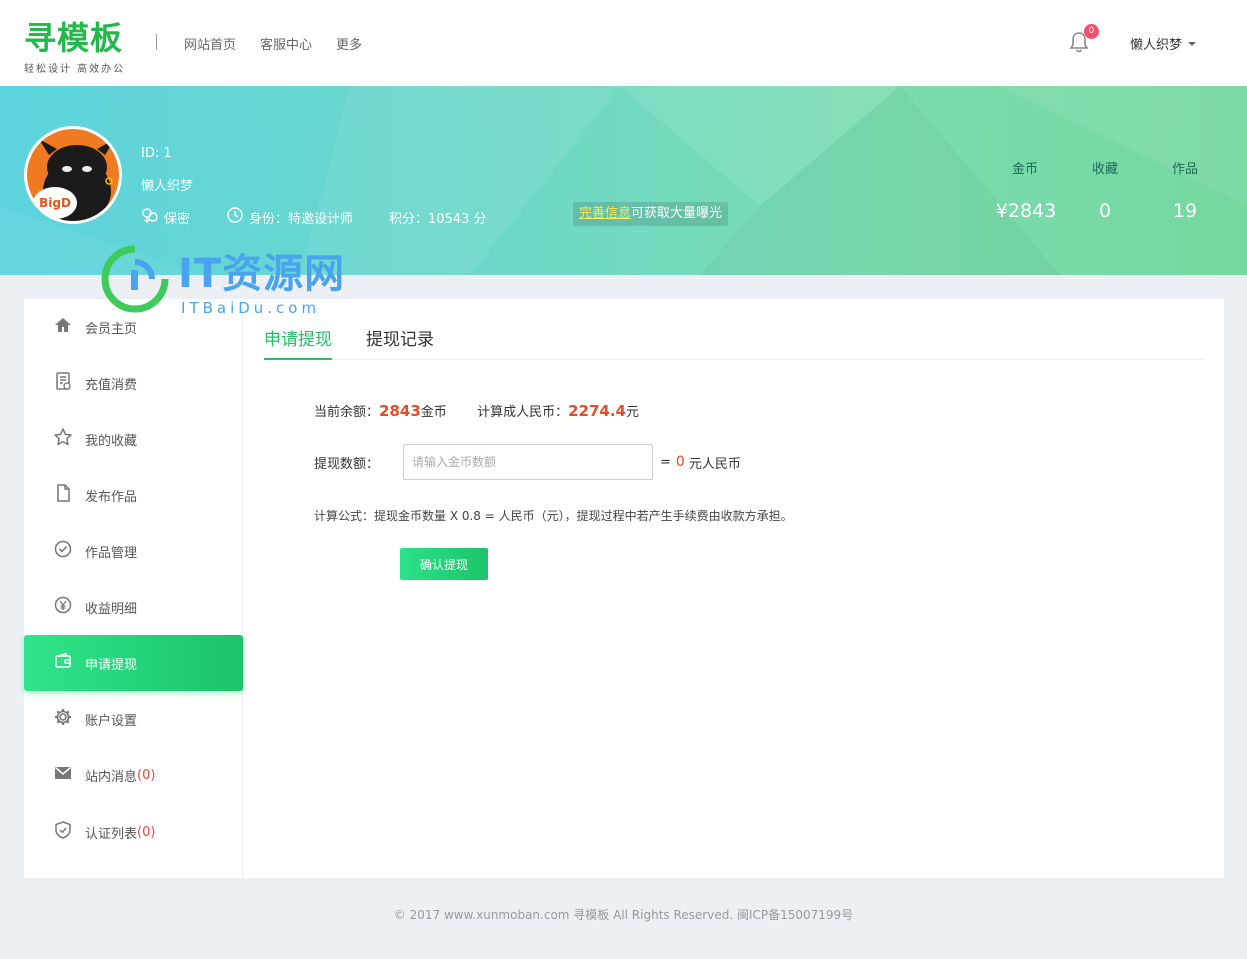 Image resolution: width=1247 pixels, height=959 pixels. I want to click on tab-apply-withdraw: 申请提现, so click(298, 342).